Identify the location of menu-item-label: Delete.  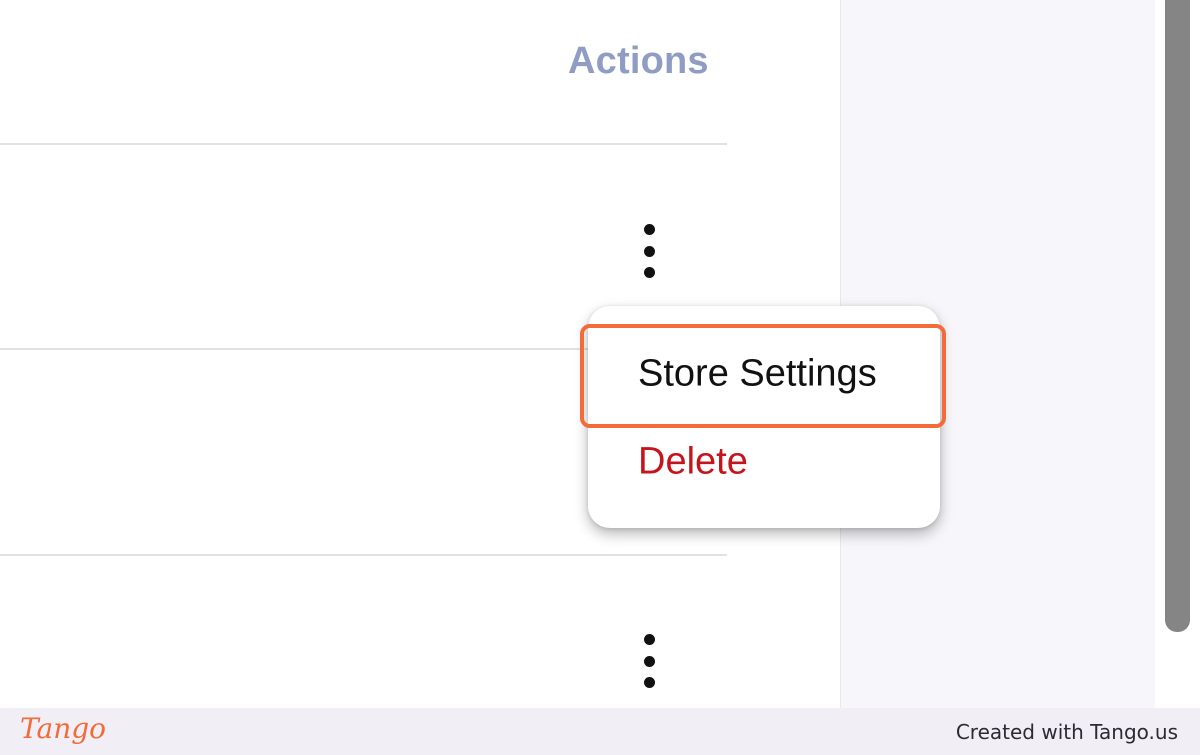
(693, 461).